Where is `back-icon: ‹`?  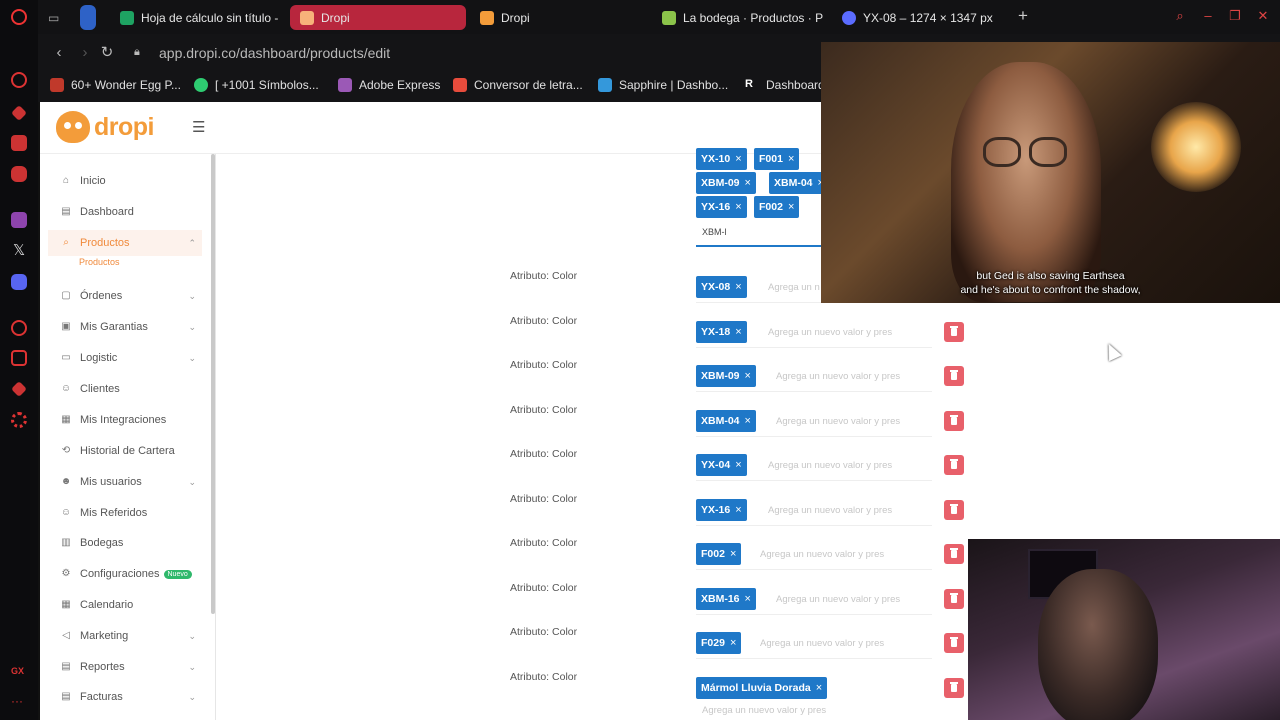
back-icon: ‹ is located at coordinates (59, 53).